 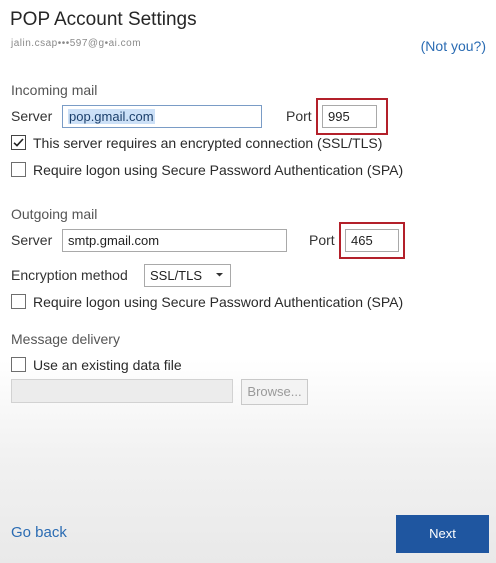 What do you see at coordinates (32, 240) in the screenshot?
I see `outgoing-server-label: Server` at bounding box center [32, 240].